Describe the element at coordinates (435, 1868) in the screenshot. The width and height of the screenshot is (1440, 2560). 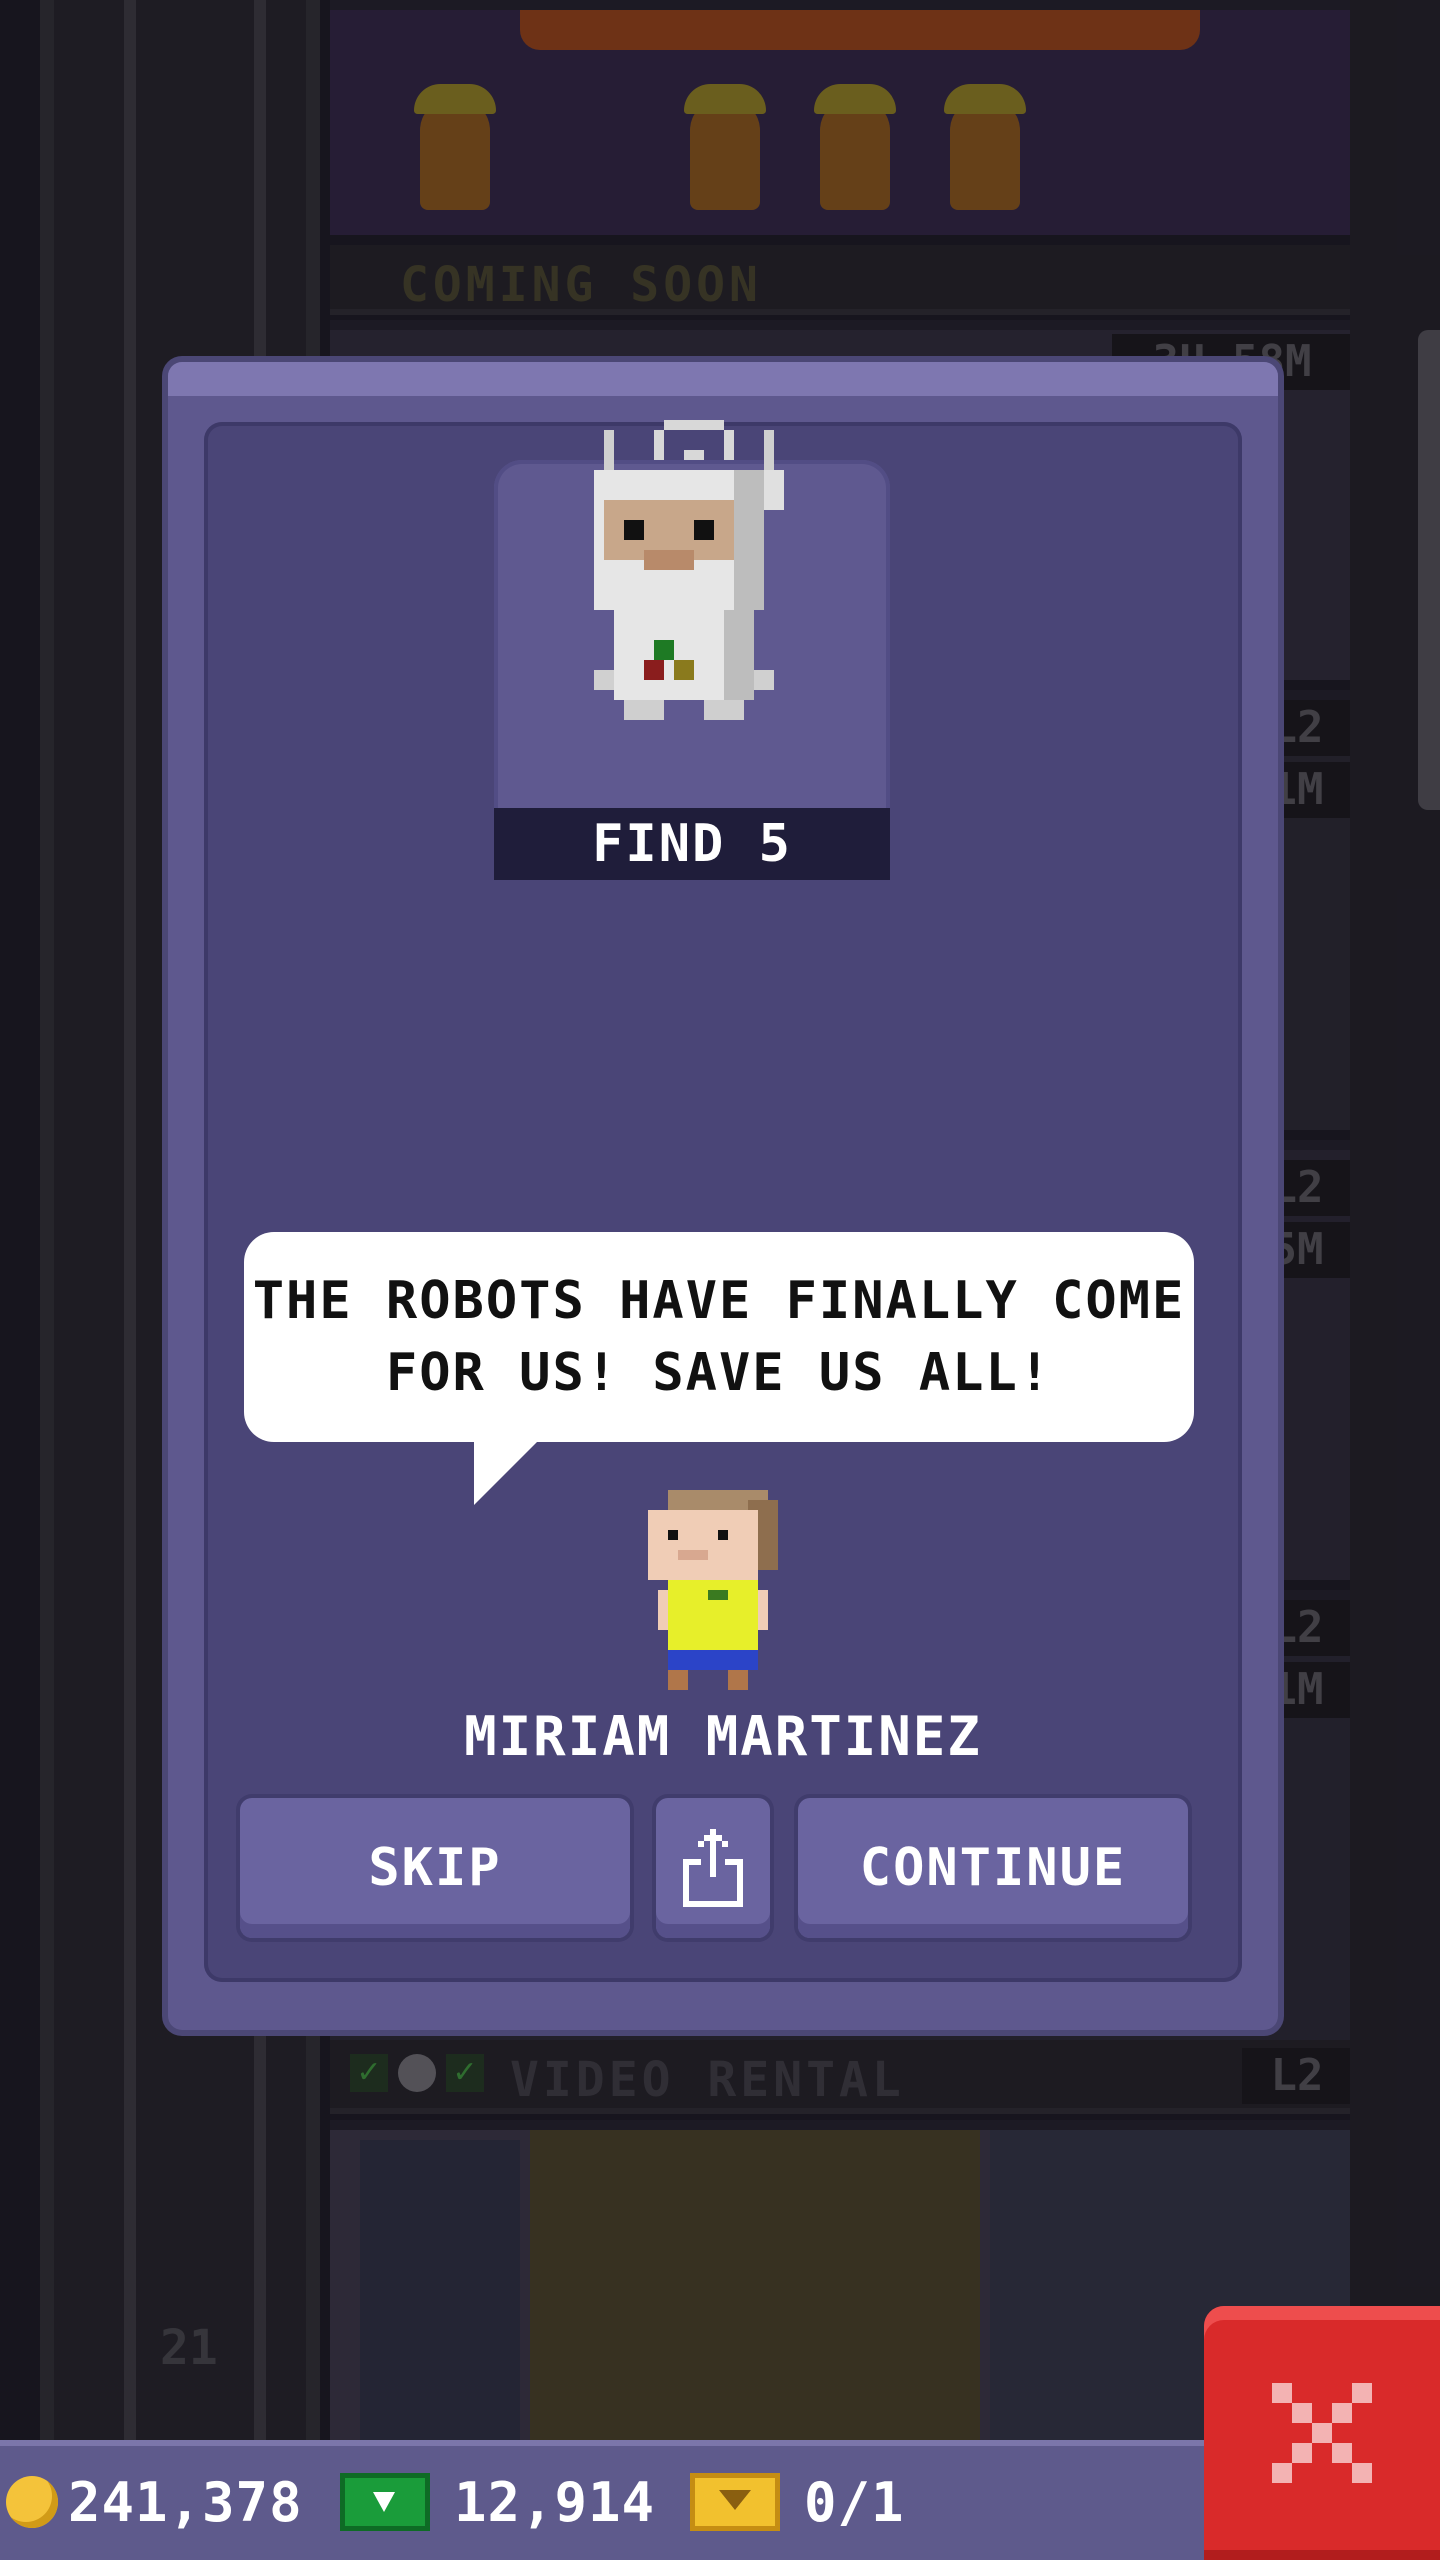
I see `skip-button: SKIP` at that location.